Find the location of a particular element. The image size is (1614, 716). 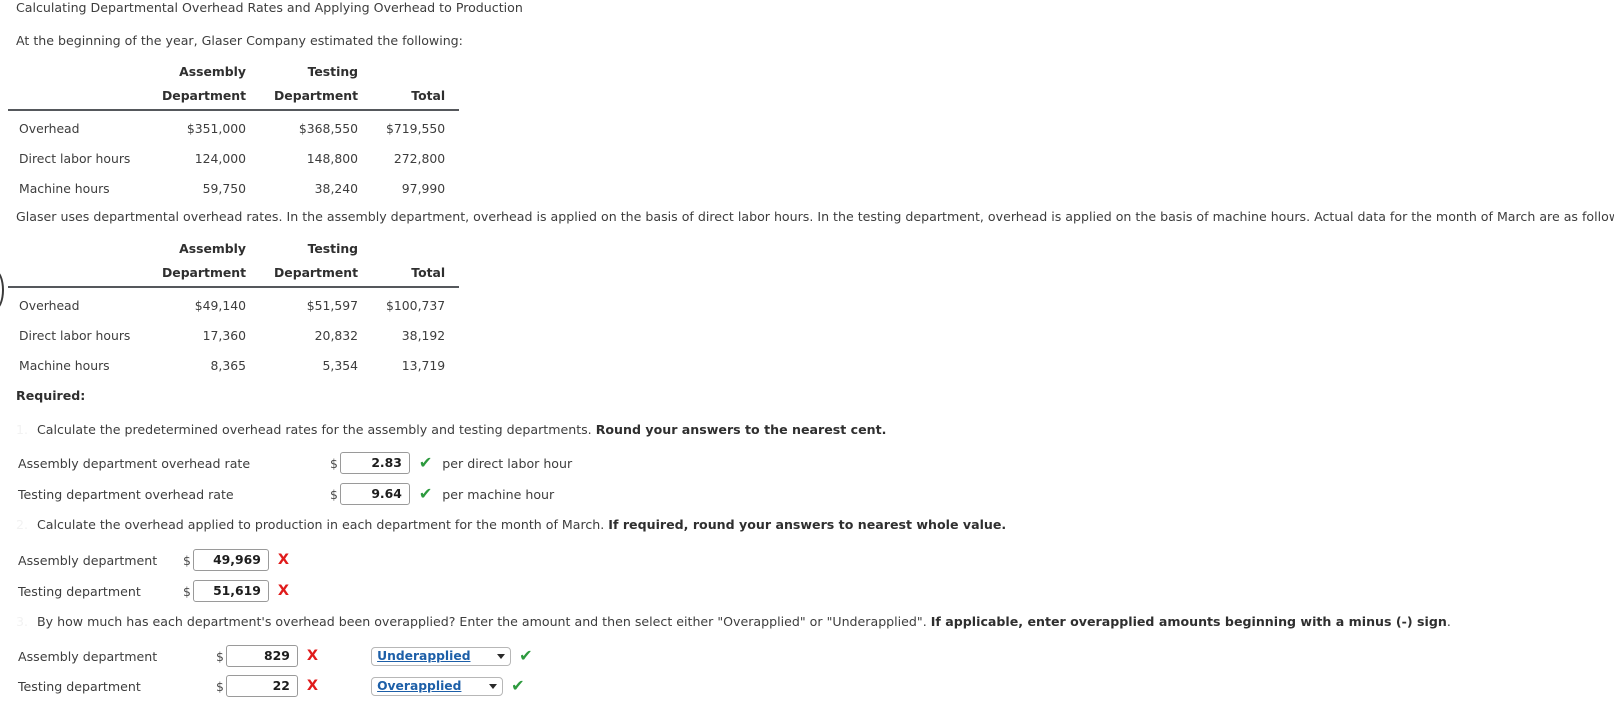

table-row: Machine hours 59,750 38,240 97,990 is located at coordinates (233, 189).